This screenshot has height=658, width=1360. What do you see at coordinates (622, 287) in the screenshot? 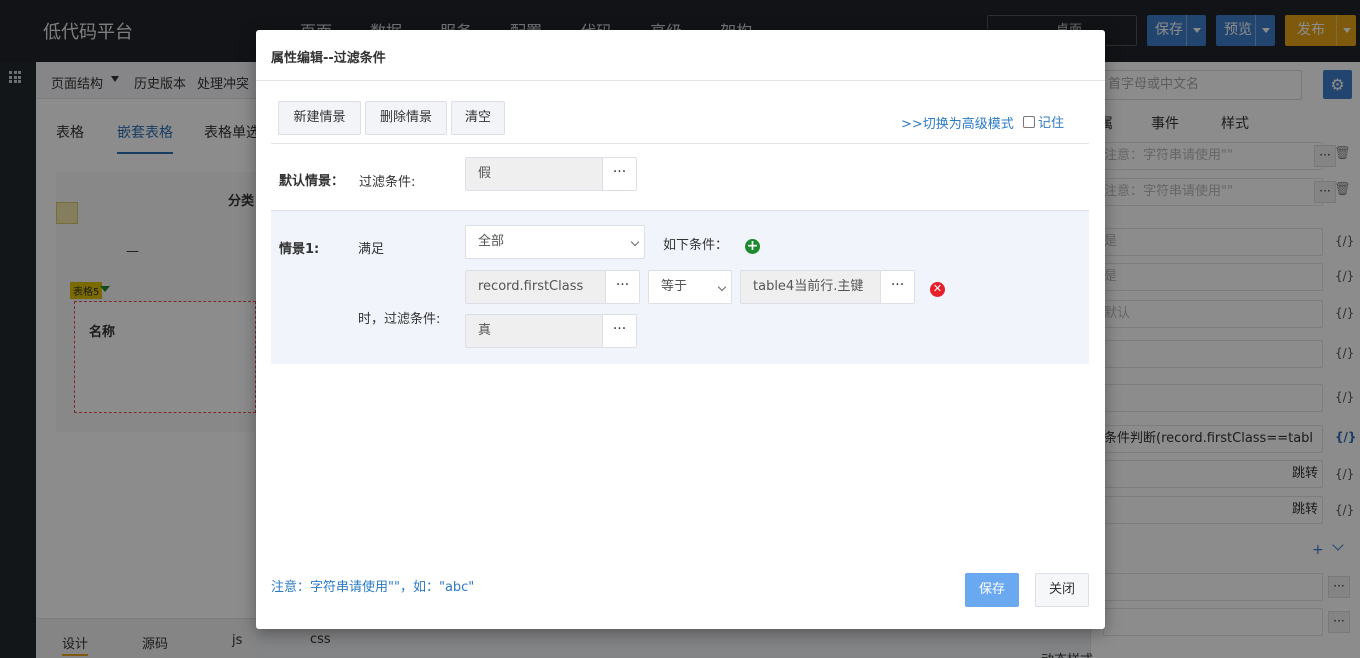
I see `condition-field-edit-button: ···` at bounding box center [622, 287].